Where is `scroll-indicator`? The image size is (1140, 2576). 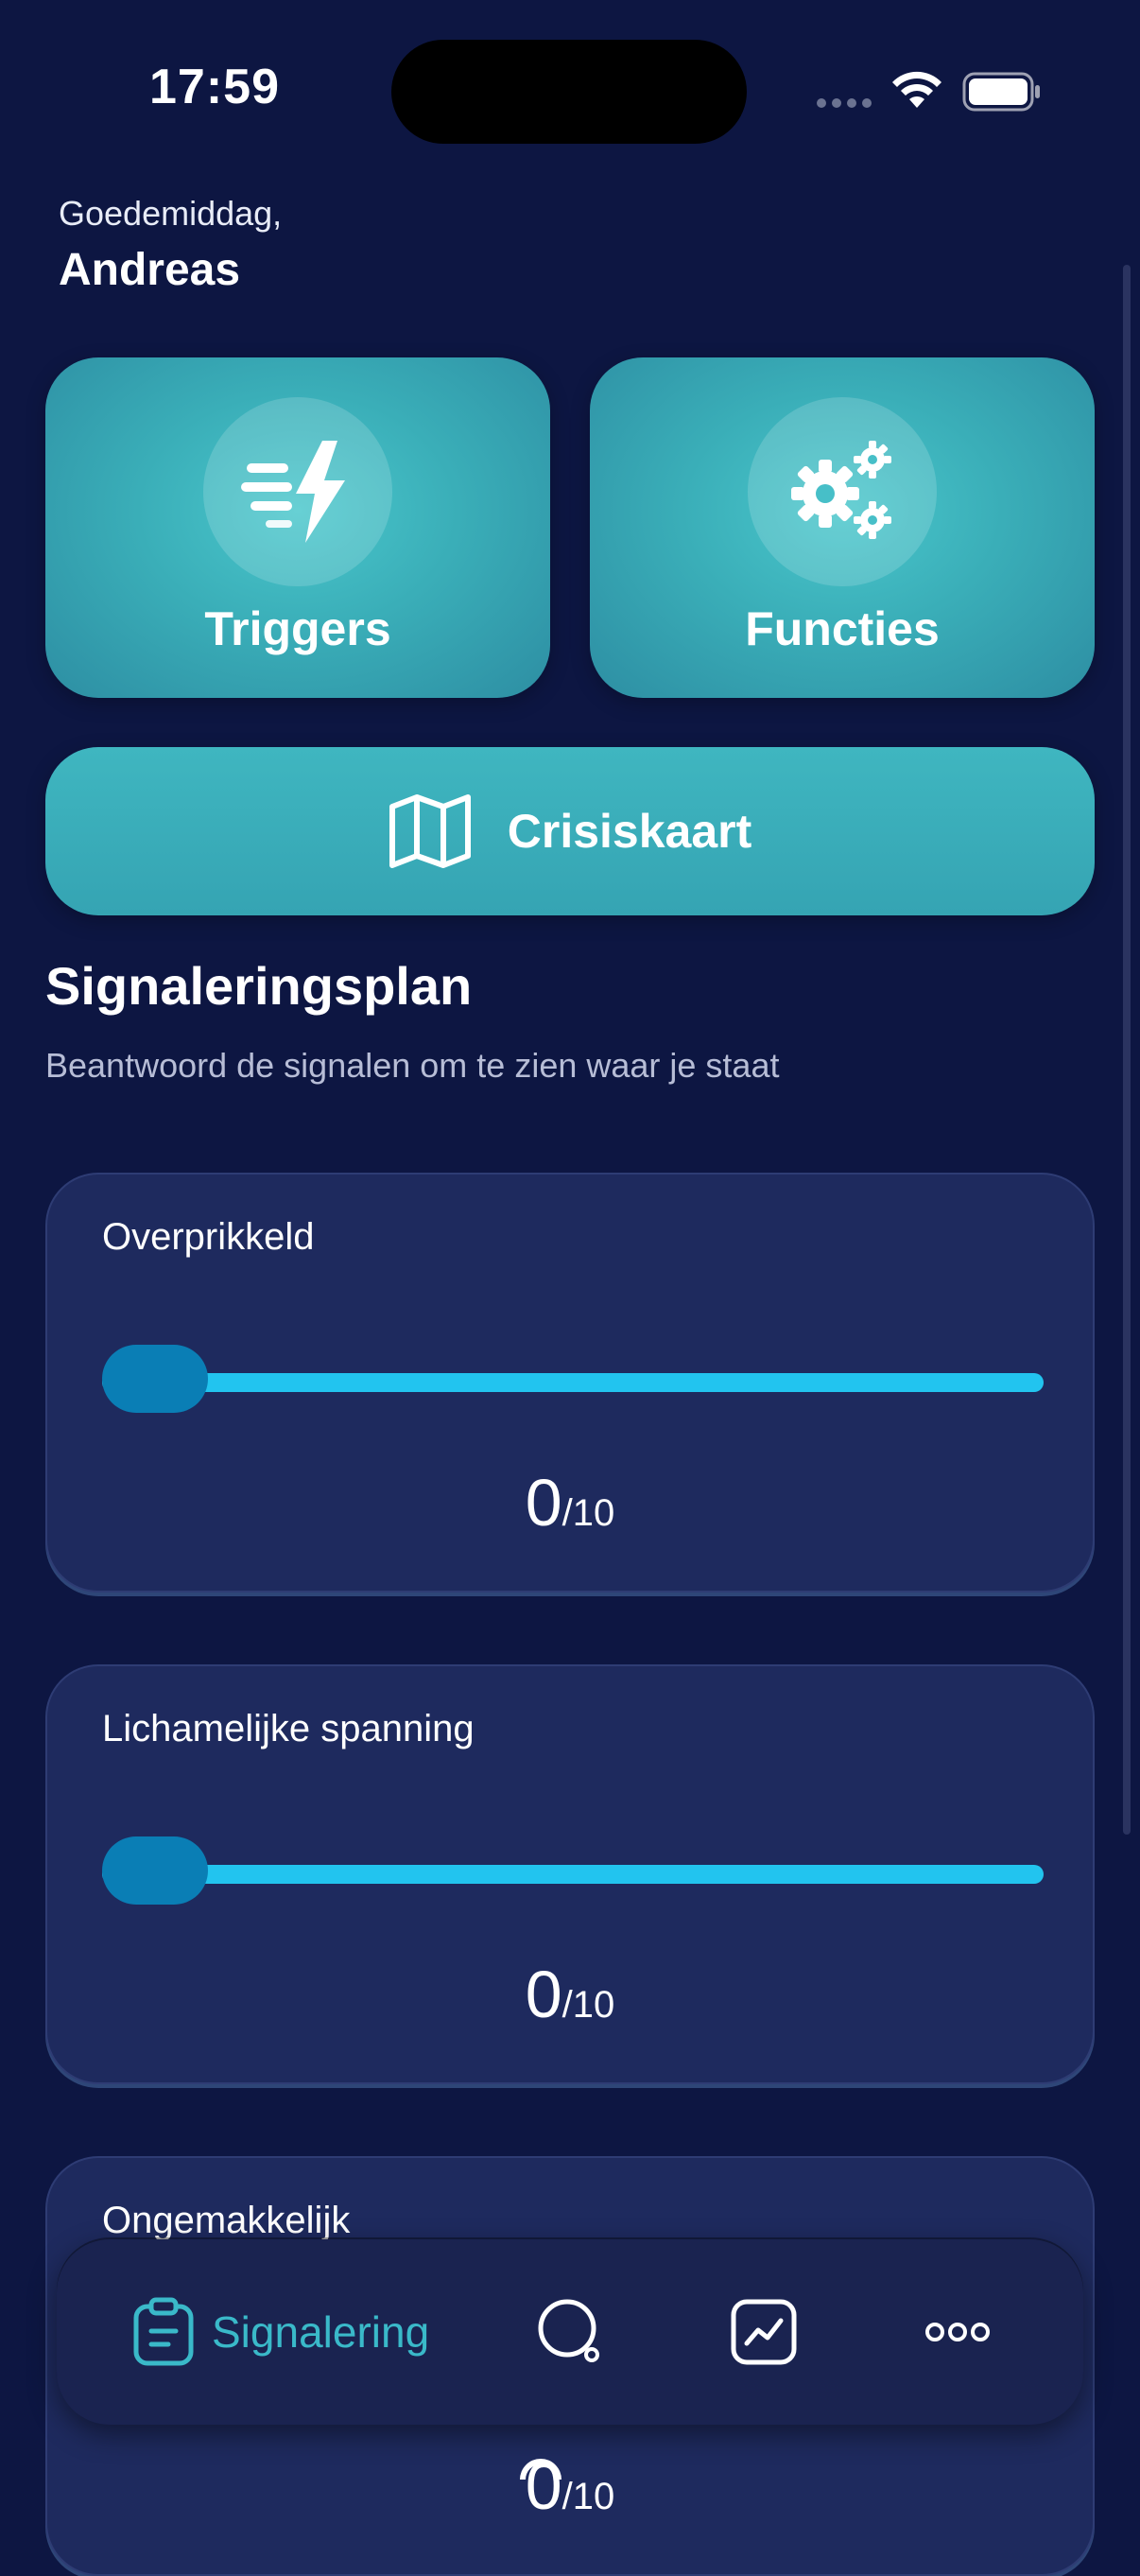
scroll-indicator is located at coordinates (1127, 1050).